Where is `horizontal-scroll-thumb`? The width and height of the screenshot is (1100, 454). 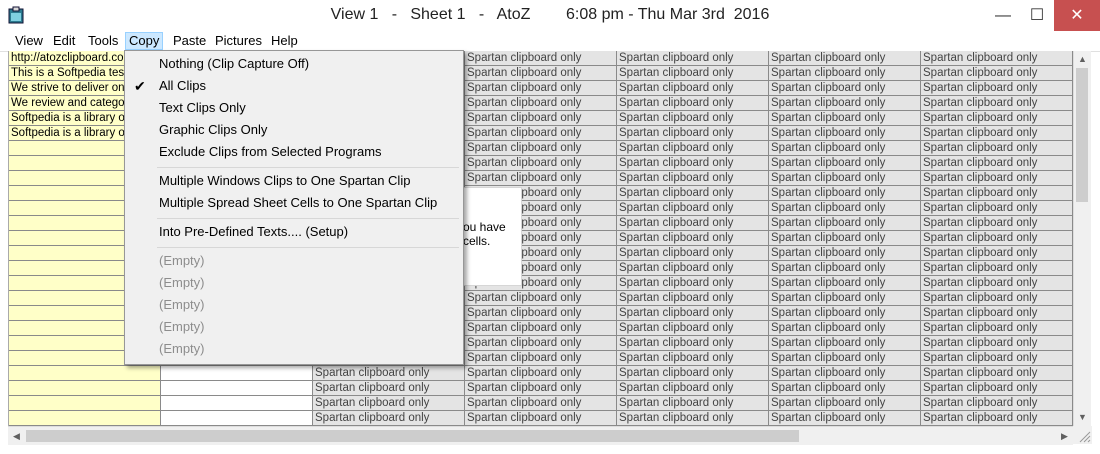 horizontal-scroll-thumb is located at coordinates (412, 436).